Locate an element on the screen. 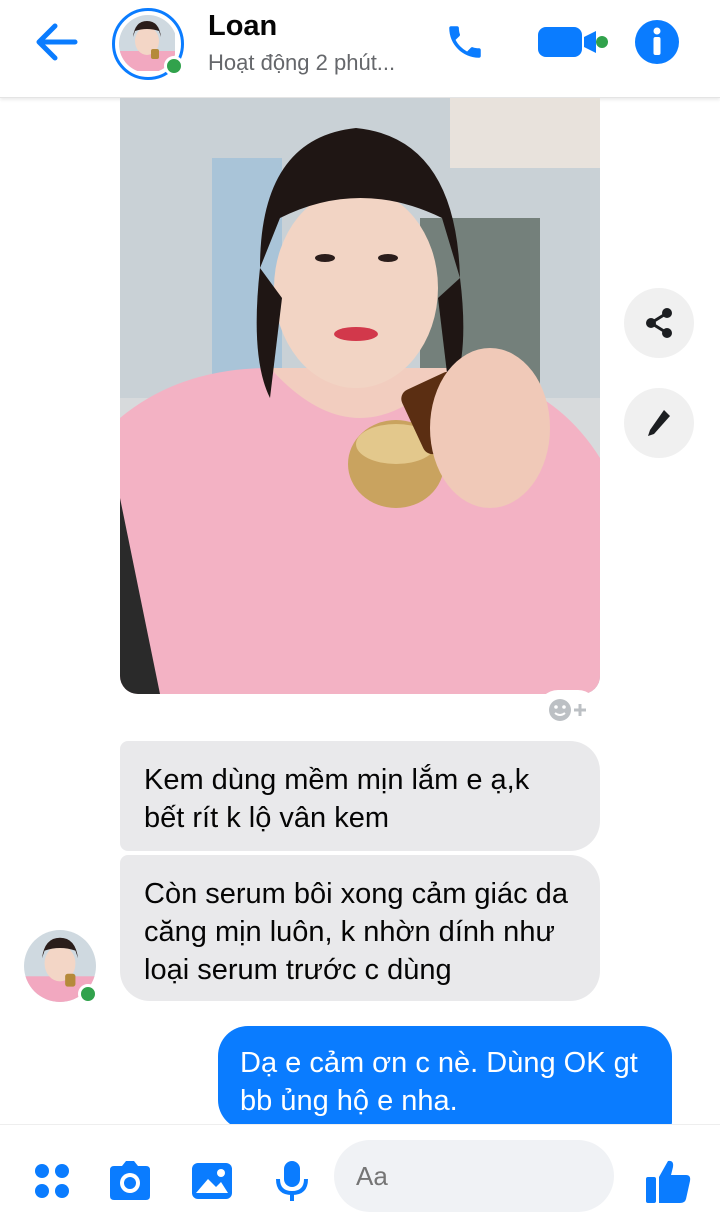  share-button is located at coordinates (659, 323).